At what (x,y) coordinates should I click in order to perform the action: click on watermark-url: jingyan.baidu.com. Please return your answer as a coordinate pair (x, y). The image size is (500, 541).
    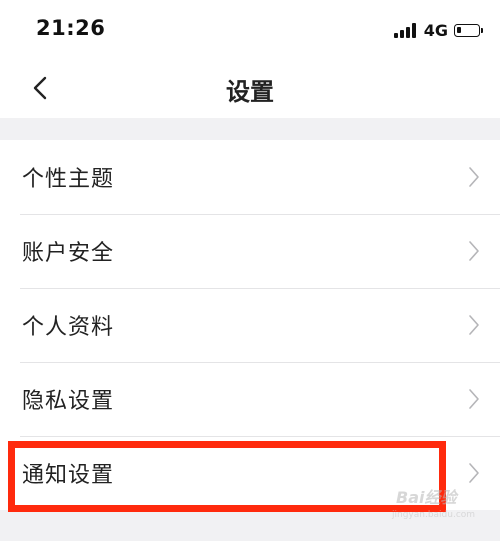
    Looking at the image, I should click on (434, 515).